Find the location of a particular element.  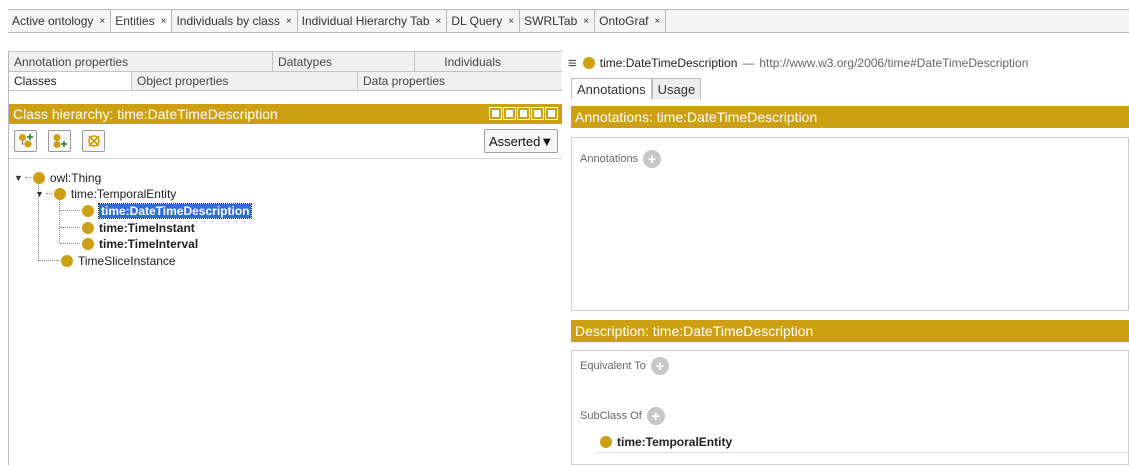

minimize-icon is located at coordinates (523, 113).